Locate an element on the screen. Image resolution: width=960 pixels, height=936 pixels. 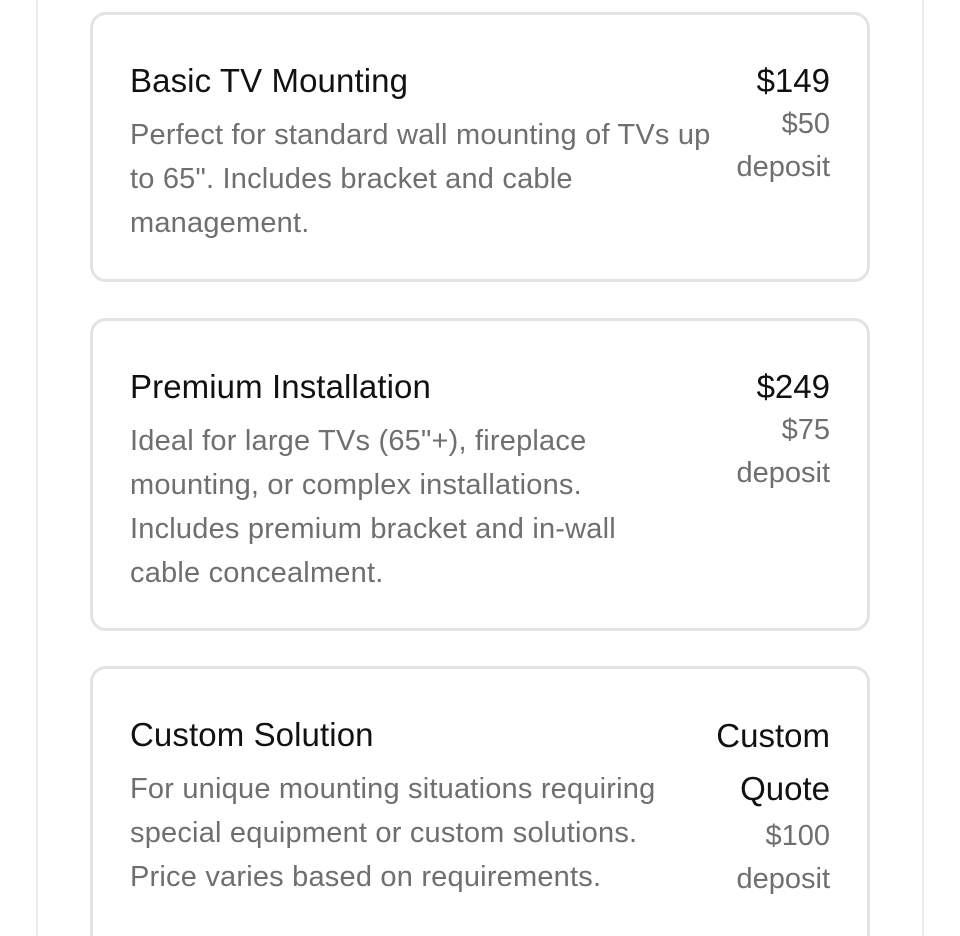
service-title: Basic TV Mounting is located at coordinates (269, 80).